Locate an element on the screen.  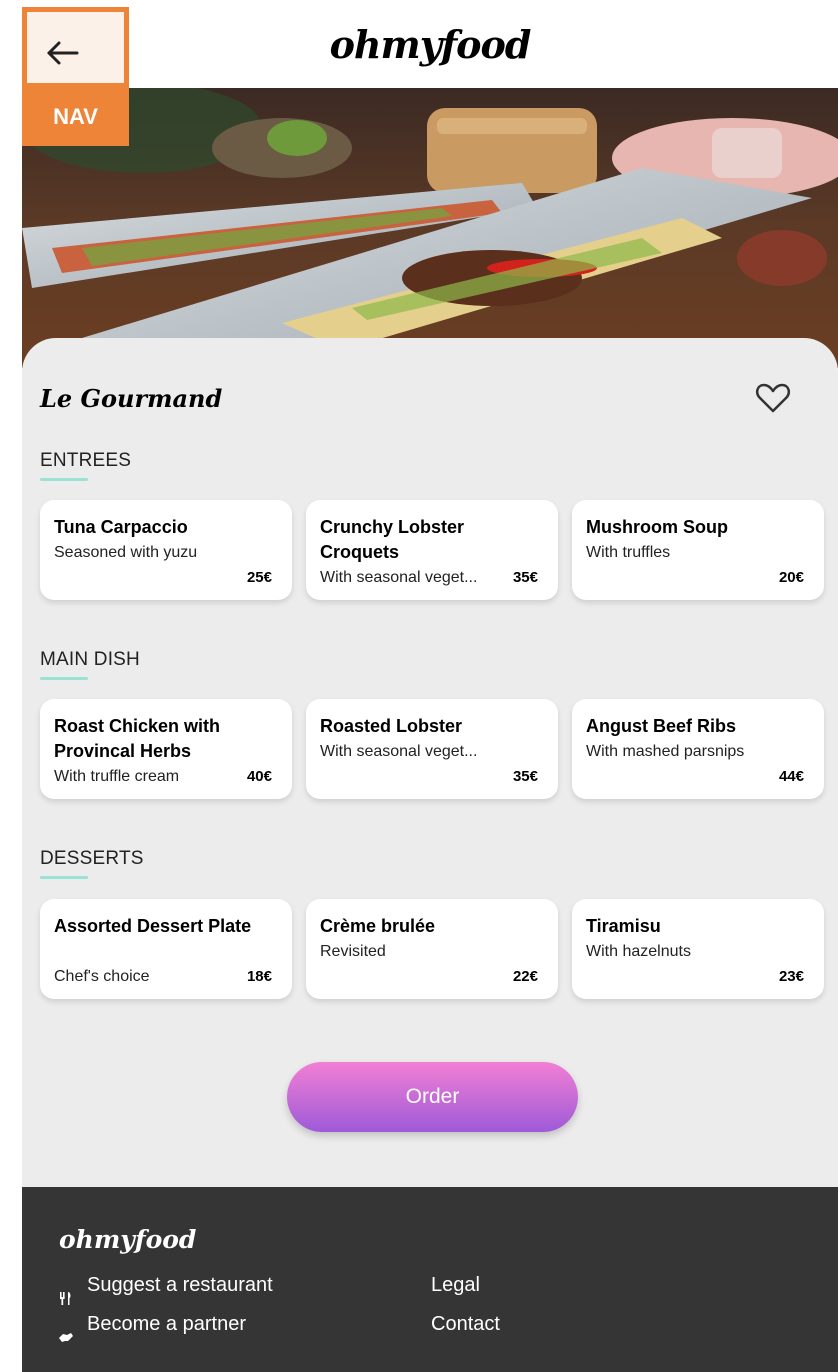
dish-name: Tuna Carpaccio is located at coordinates (121, 527).